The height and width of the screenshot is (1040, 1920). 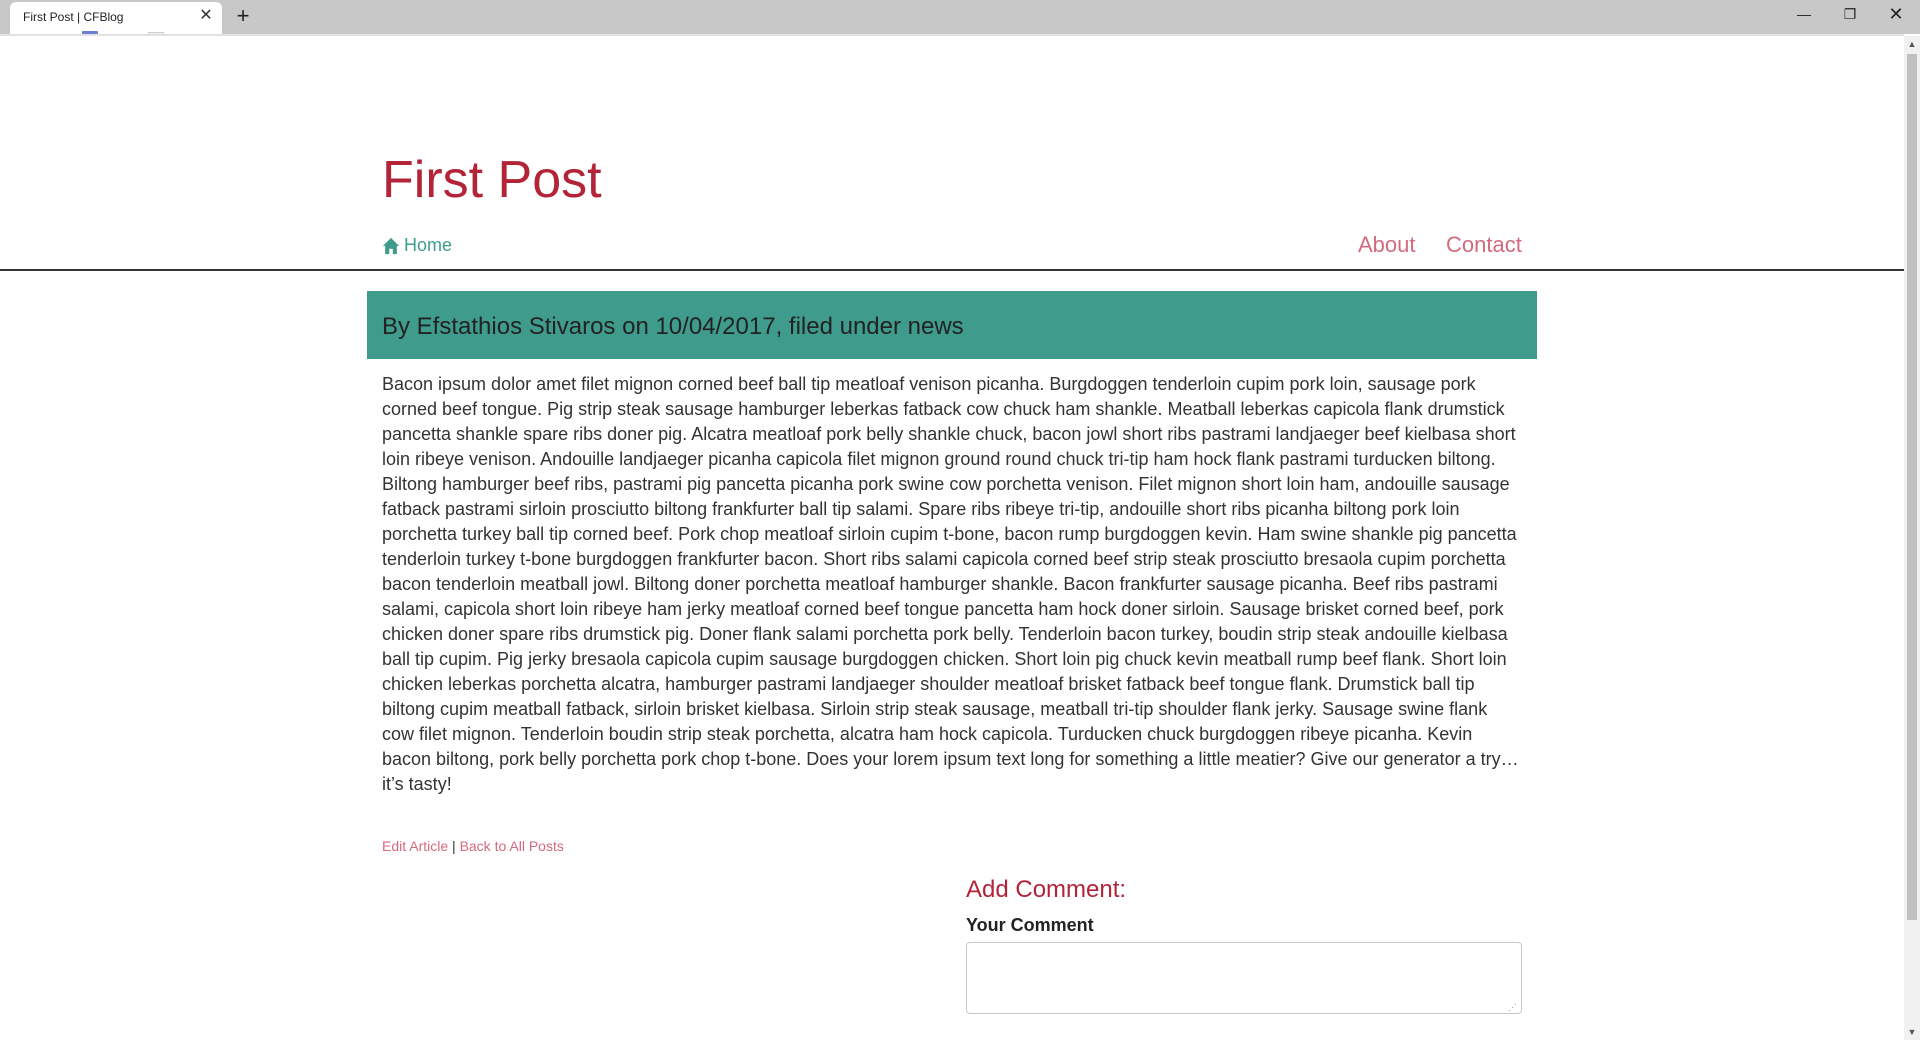 I want to click on browser-titlebar: First Post | CFBlog ✕ + — ❐ ✕, so click(x=960, y=17).